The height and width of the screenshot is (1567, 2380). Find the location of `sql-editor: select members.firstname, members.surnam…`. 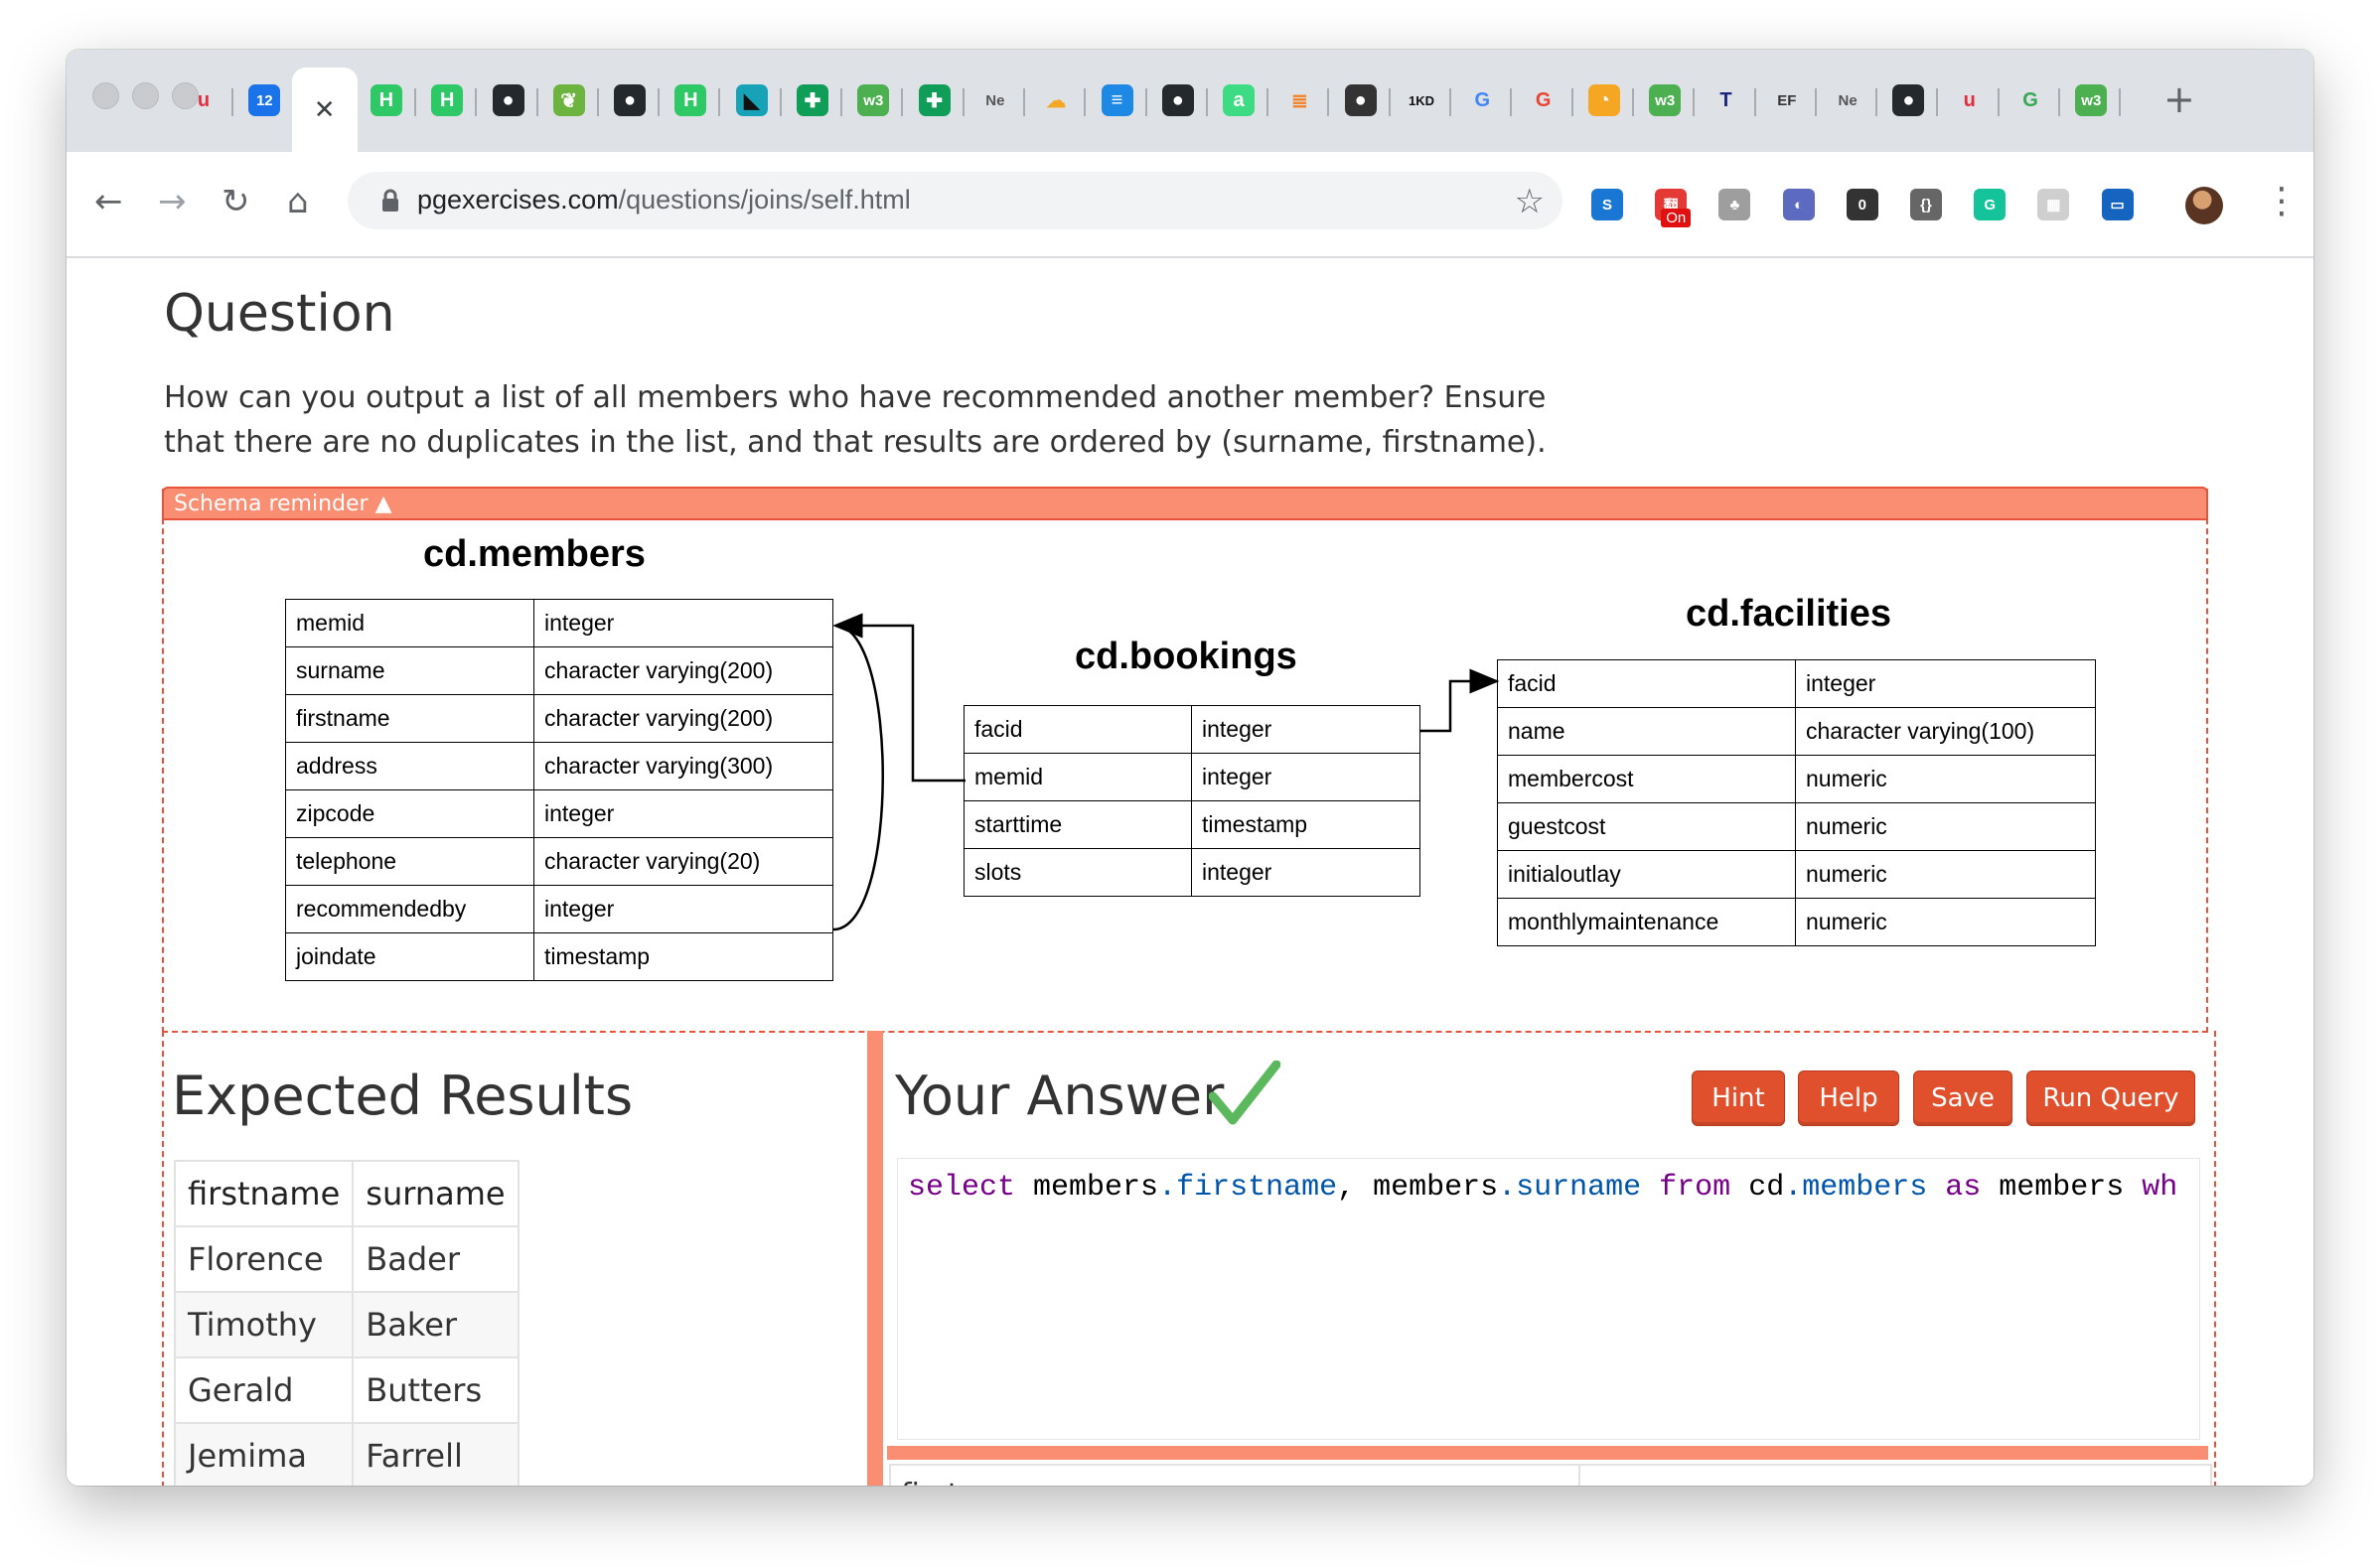

sql-editor: select members.firstname, members.surnam… is located at coordinates (1548, 1299).